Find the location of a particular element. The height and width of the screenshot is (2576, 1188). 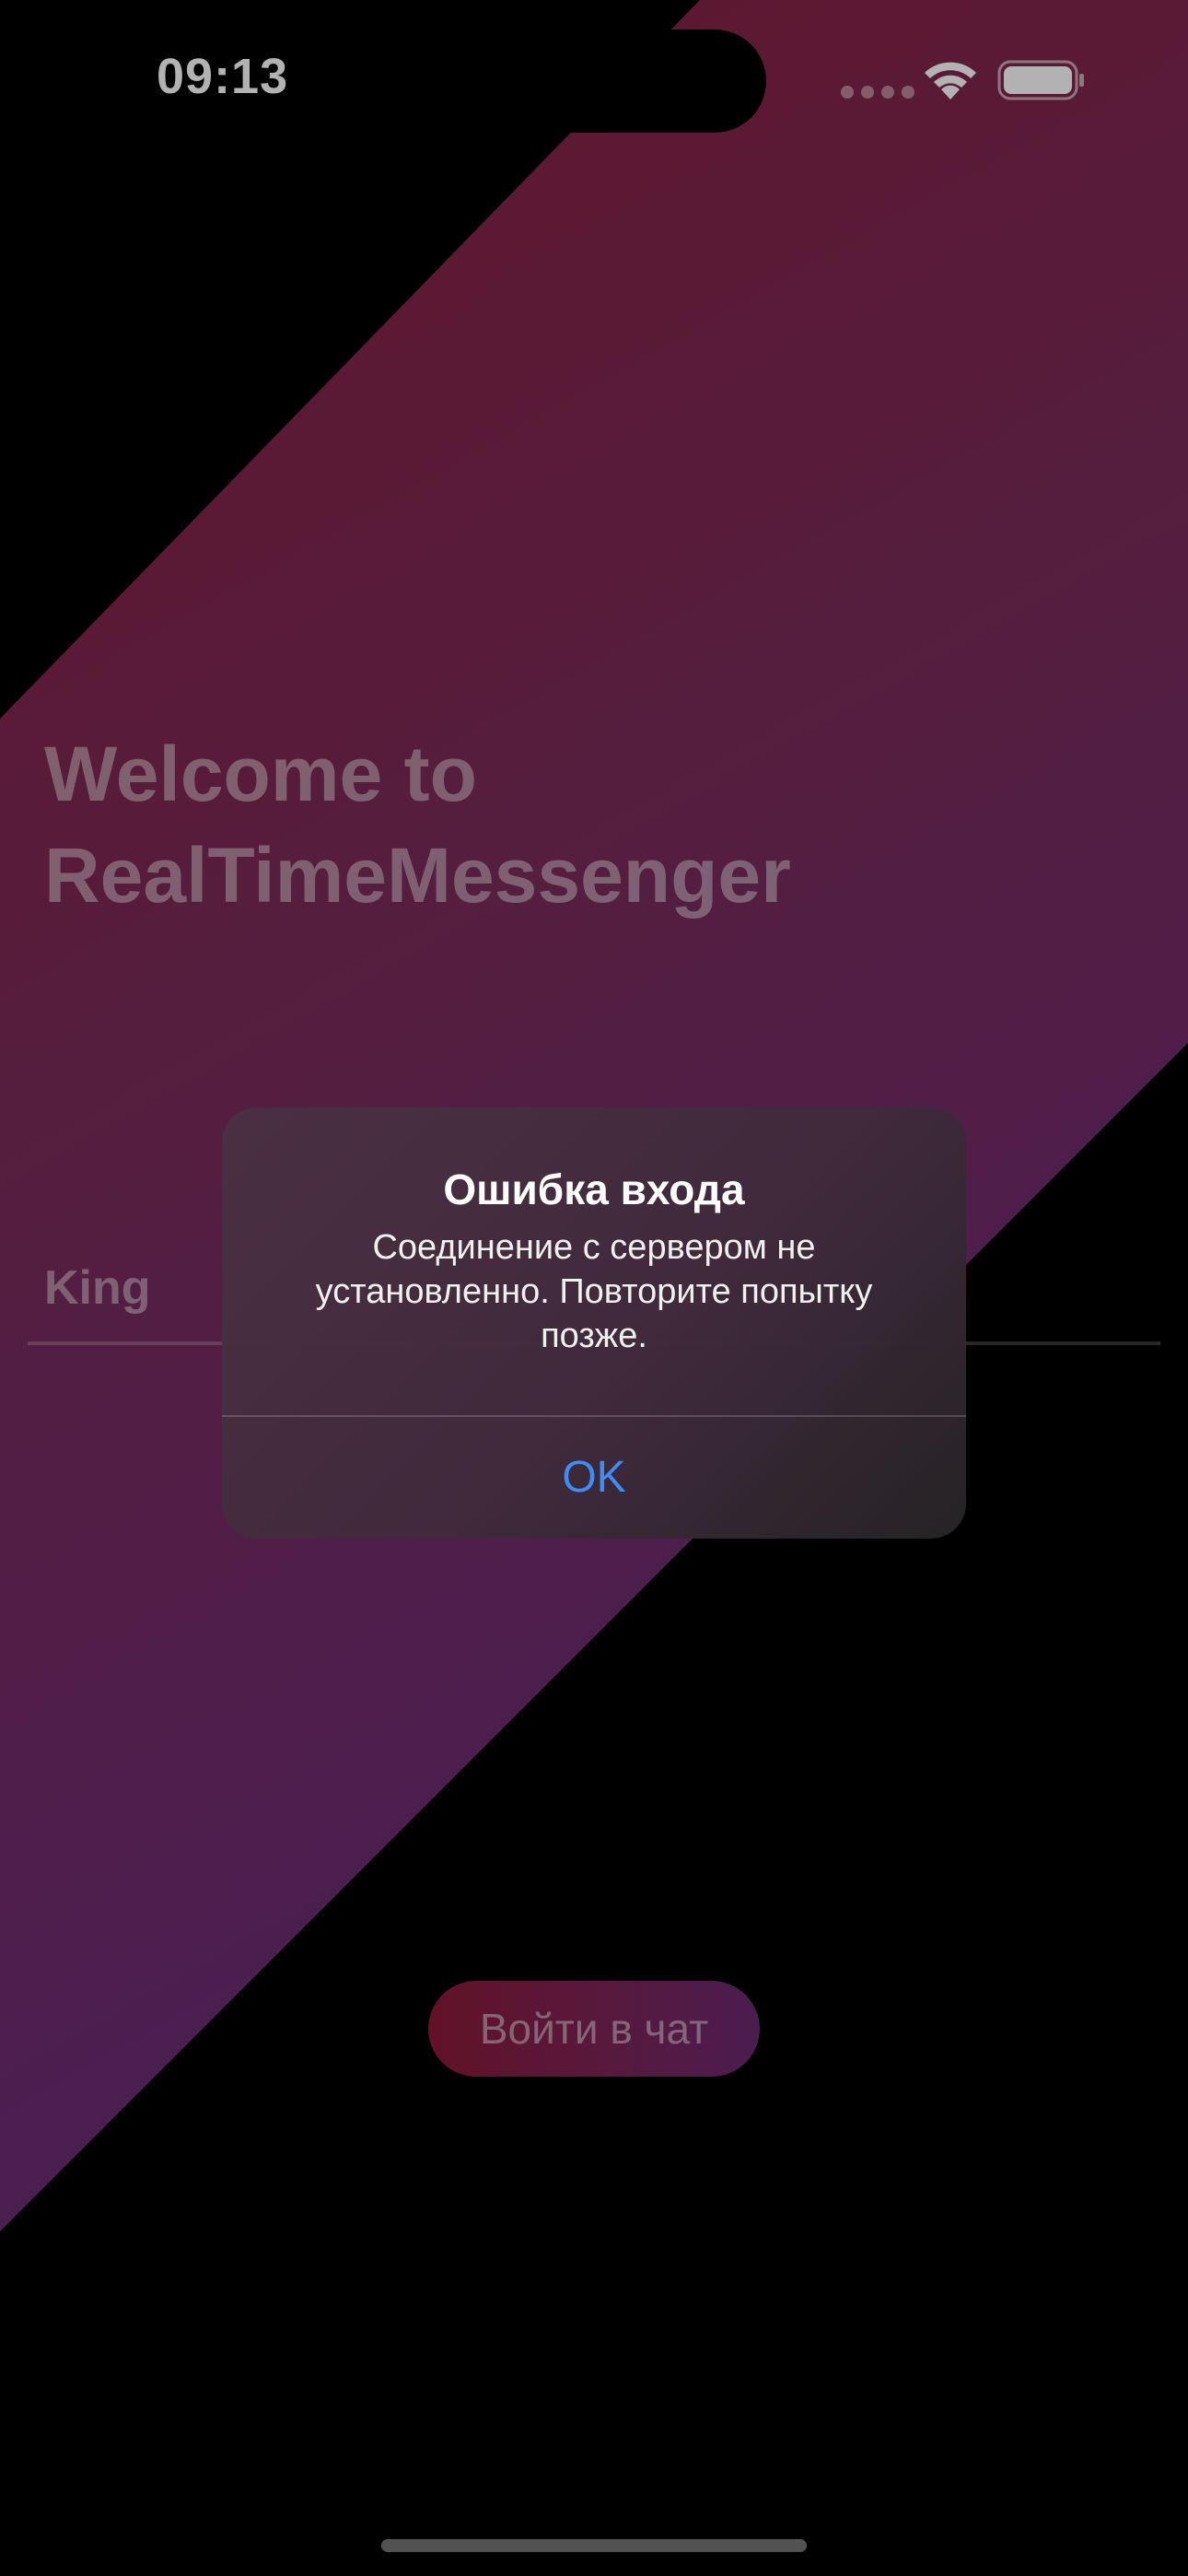

home-indicator is located at coordinates (594, 2545).